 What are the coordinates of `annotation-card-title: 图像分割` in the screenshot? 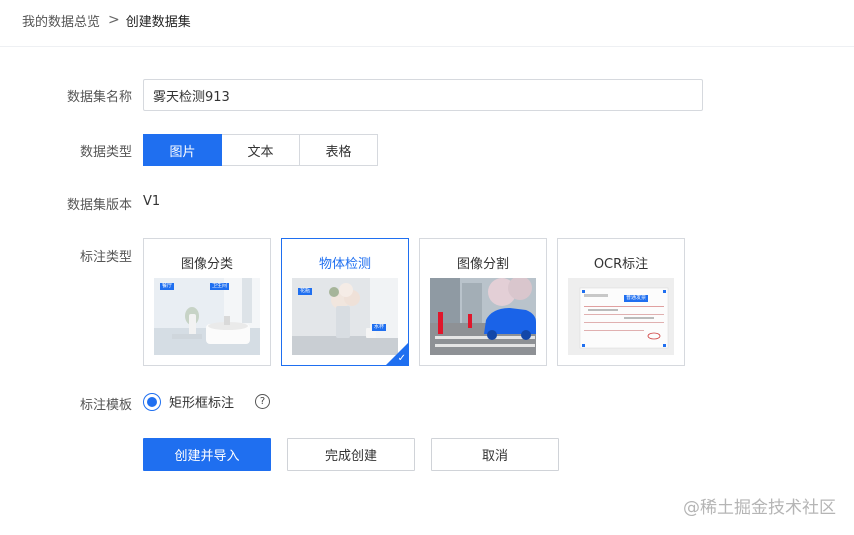 It's located at (482, 264).